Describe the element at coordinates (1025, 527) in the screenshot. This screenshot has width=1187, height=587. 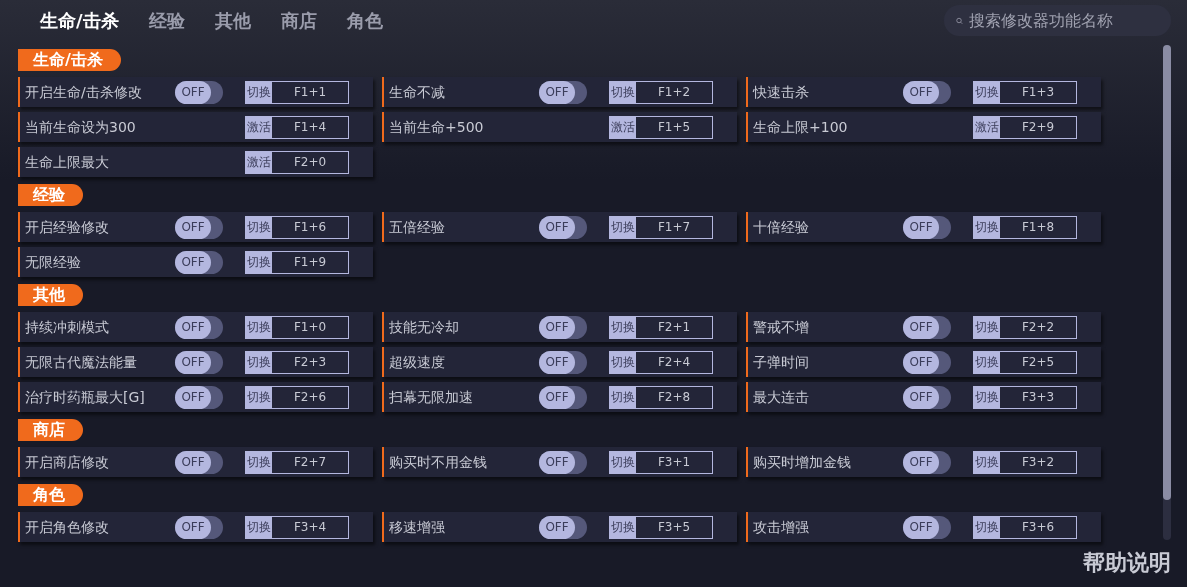
I see `hotkey-button: 切换 F3+6` at that location.